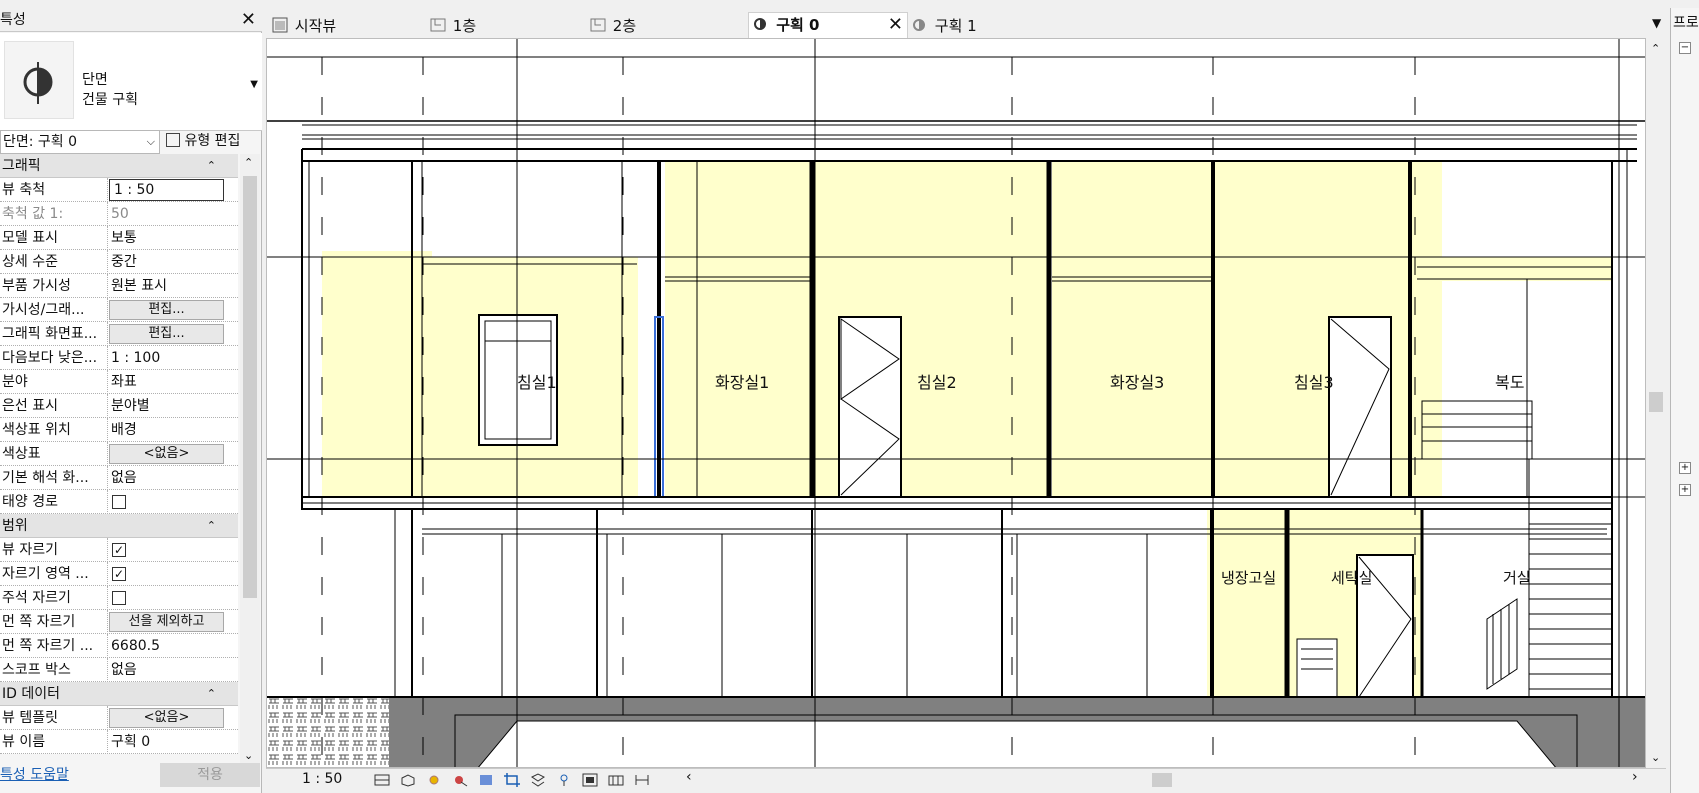 The image size is (1699, 793). I want to click on tab-label: 시작뷰, so click(315, 26).